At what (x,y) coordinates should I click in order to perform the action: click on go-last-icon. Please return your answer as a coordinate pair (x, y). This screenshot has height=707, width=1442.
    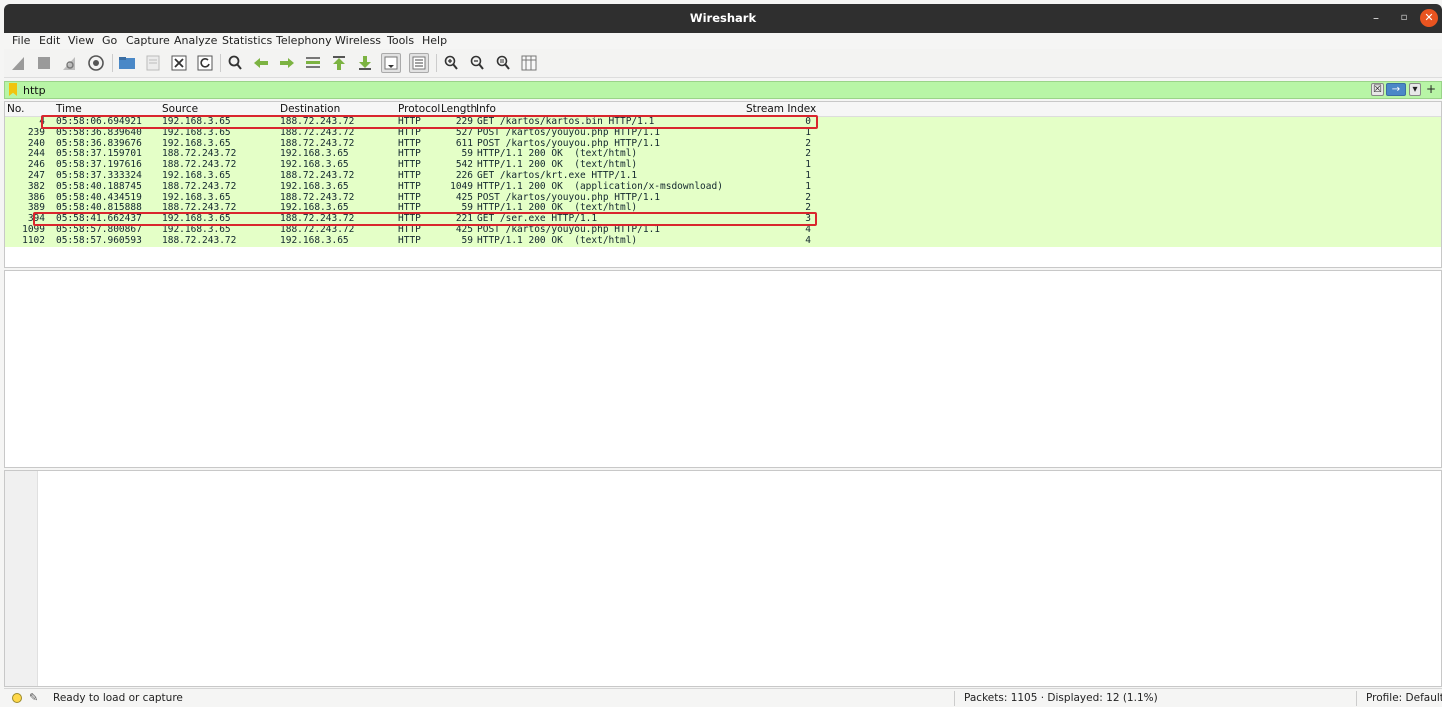
    Looking at the image, I should click on (365, 63).